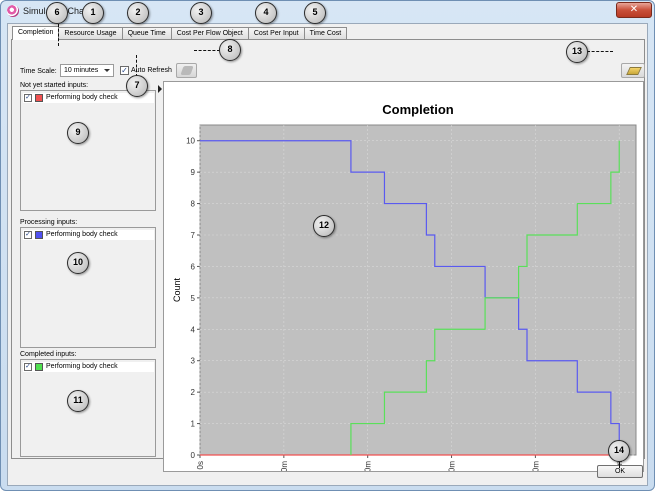 The height and width of the screenshot is (491, 655). Describe the element at coordinates (368, 466) in the screenshot. I see `x-tick-label: 20m` at that location.